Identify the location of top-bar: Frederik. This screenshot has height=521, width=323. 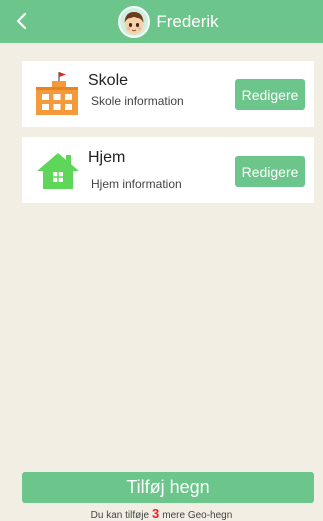
(161, 21).